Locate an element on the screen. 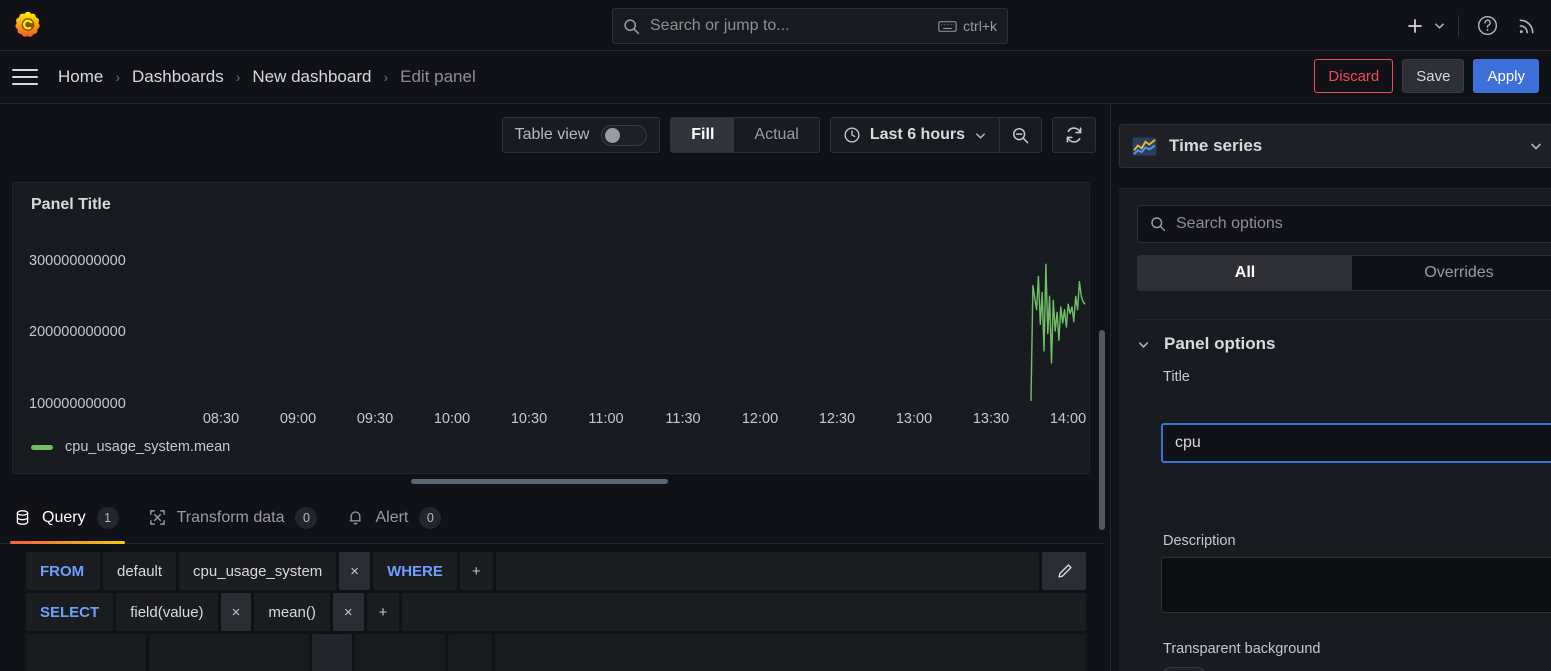  select-aggregation-remove: × is located at coordinates (348, 612).